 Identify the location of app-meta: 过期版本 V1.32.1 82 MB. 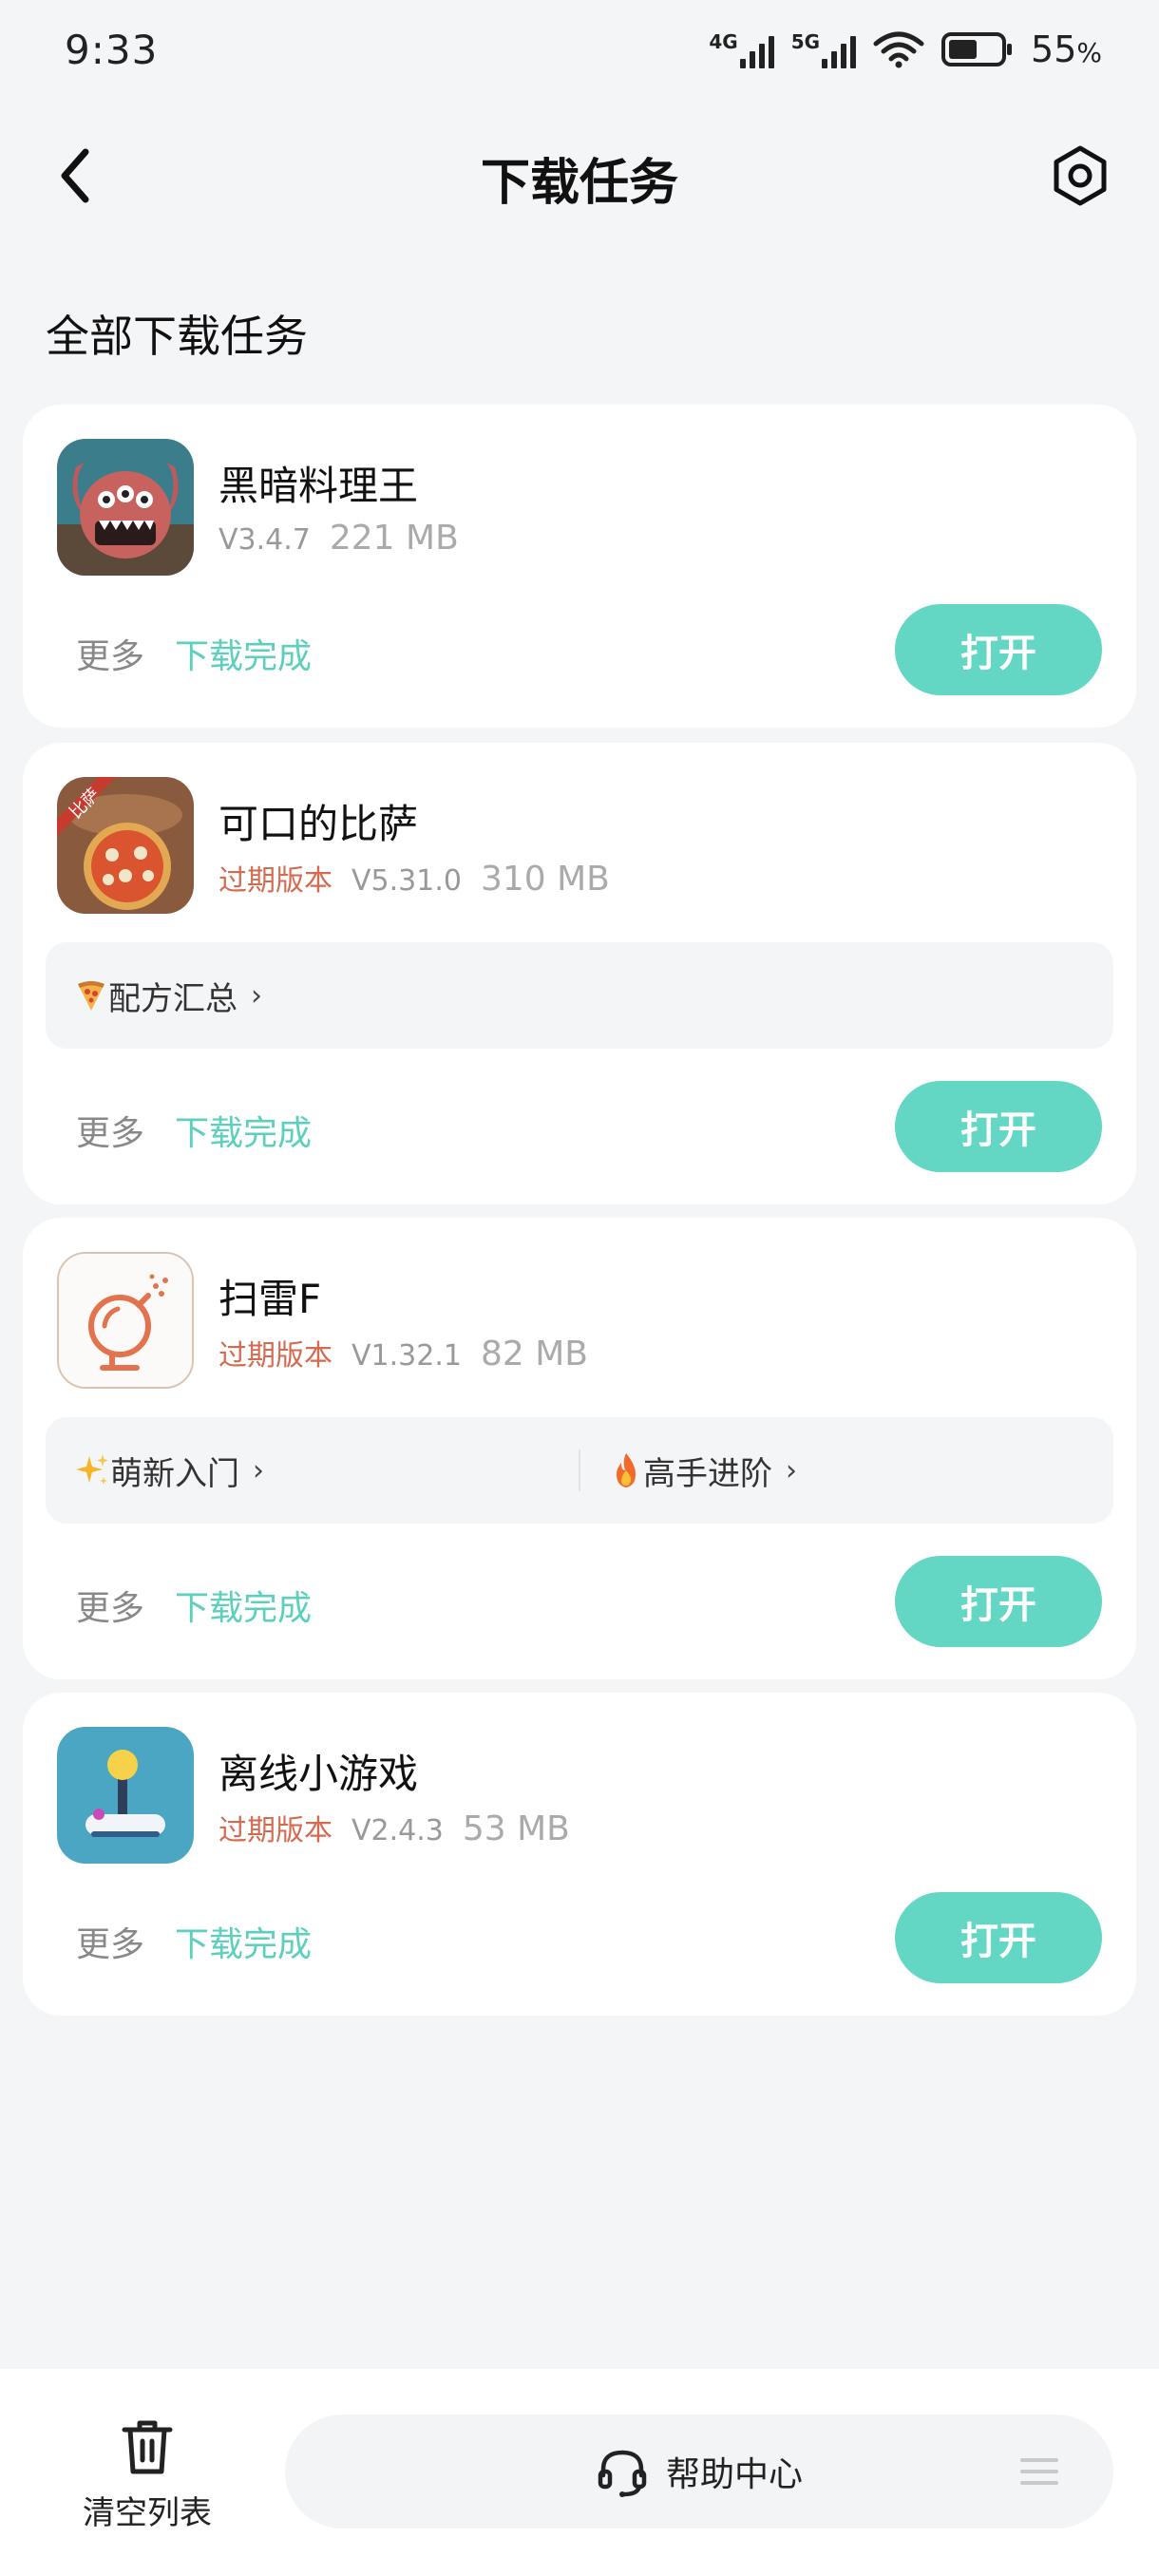
(403, 1352).